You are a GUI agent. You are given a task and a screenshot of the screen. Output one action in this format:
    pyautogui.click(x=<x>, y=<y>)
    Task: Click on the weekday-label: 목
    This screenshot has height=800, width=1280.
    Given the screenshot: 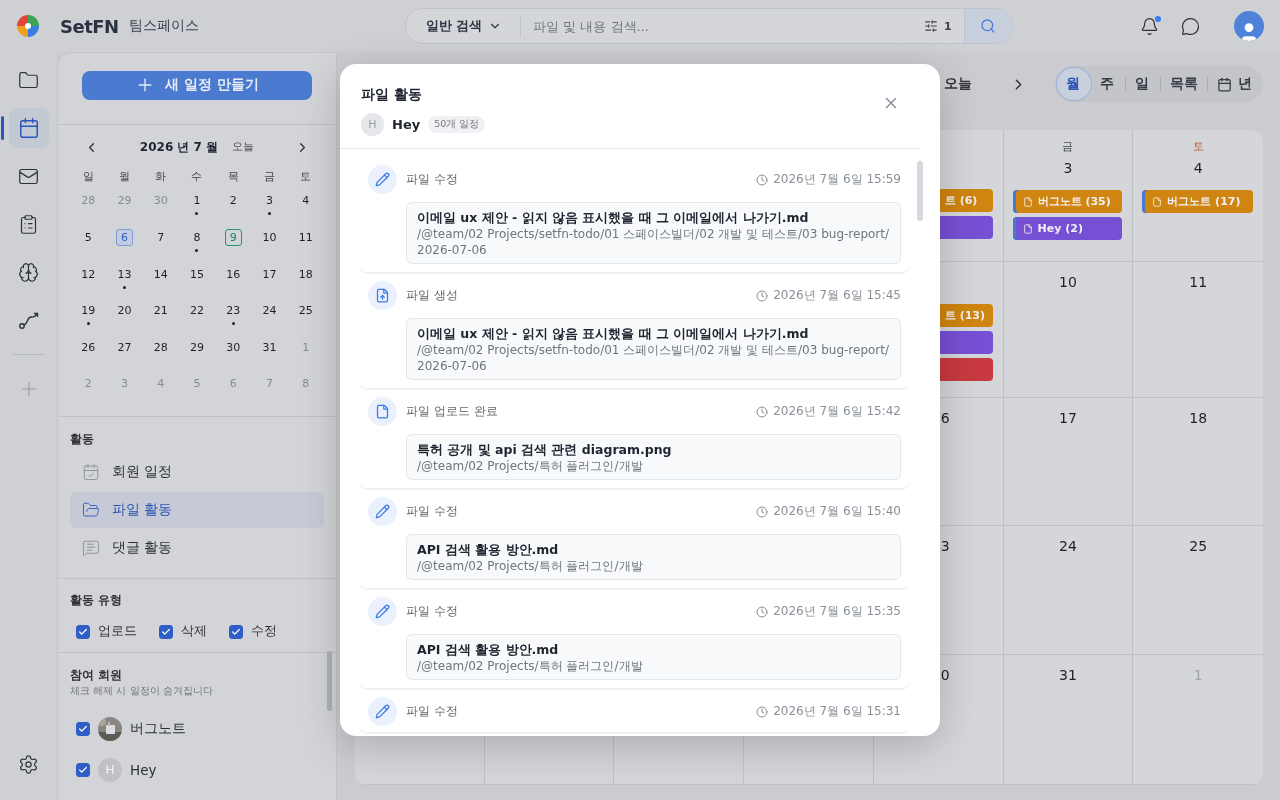 What is the action you would take?
    pyautogui.click(x=233, y=177)
    